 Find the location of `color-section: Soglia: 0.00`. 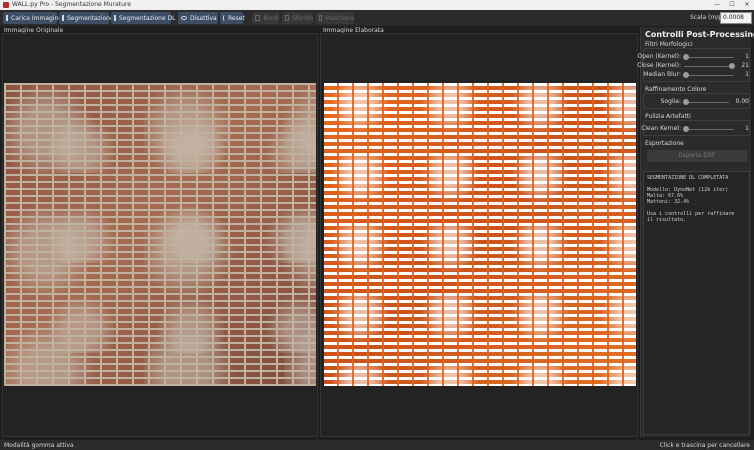

color-section: Soglia: 0.00 is located at coordinates (696, 101).